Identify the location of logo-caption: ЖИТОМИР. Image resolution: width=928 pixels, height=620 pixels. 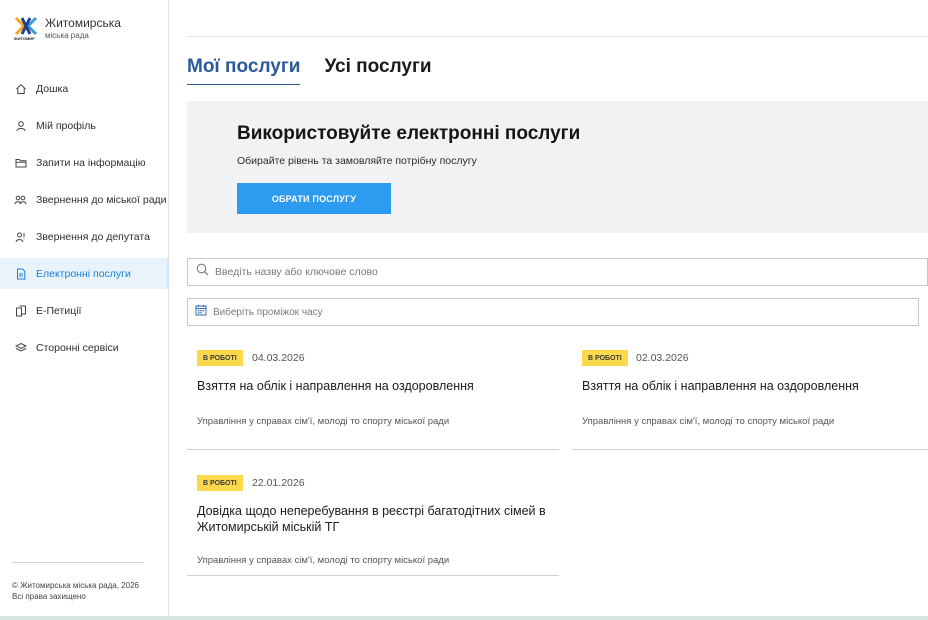
(24, 38).